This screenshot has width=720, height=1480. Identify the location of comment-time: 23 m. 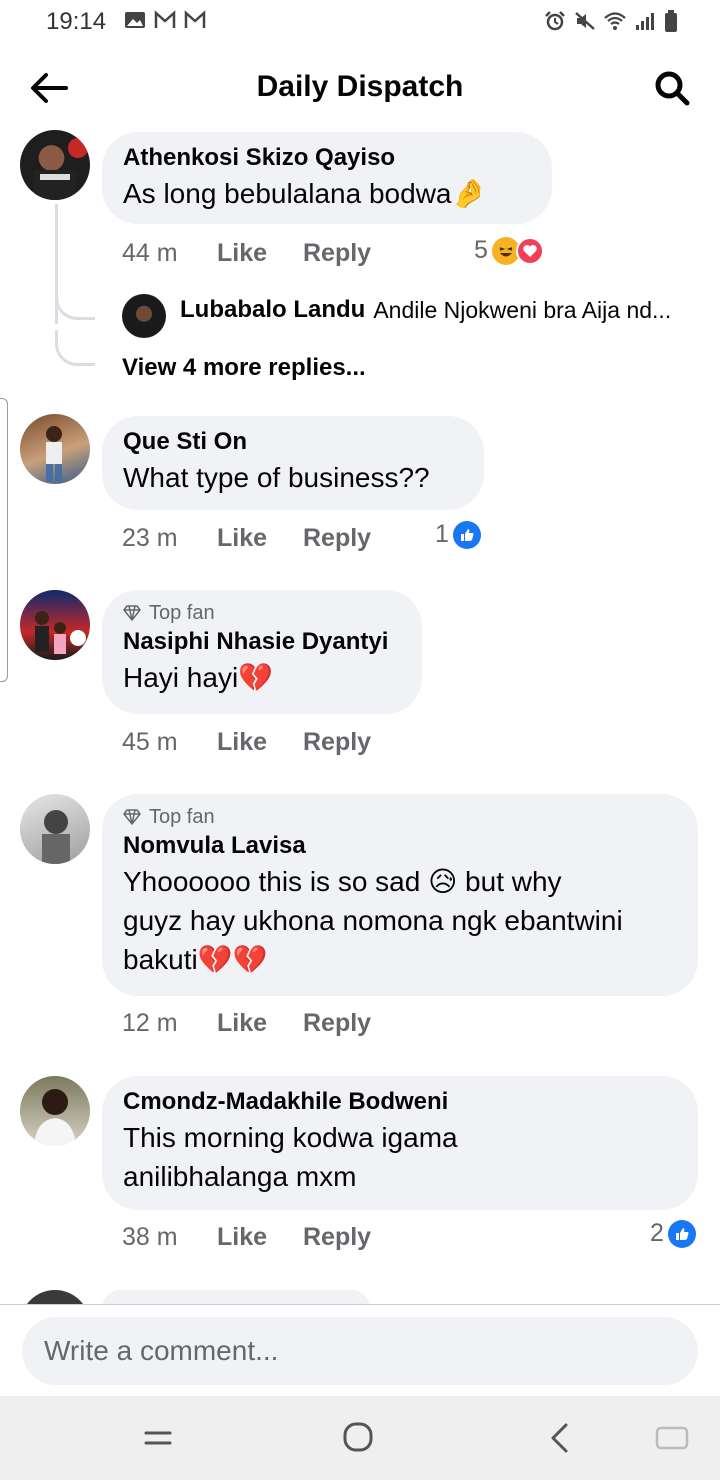
(150, 537).